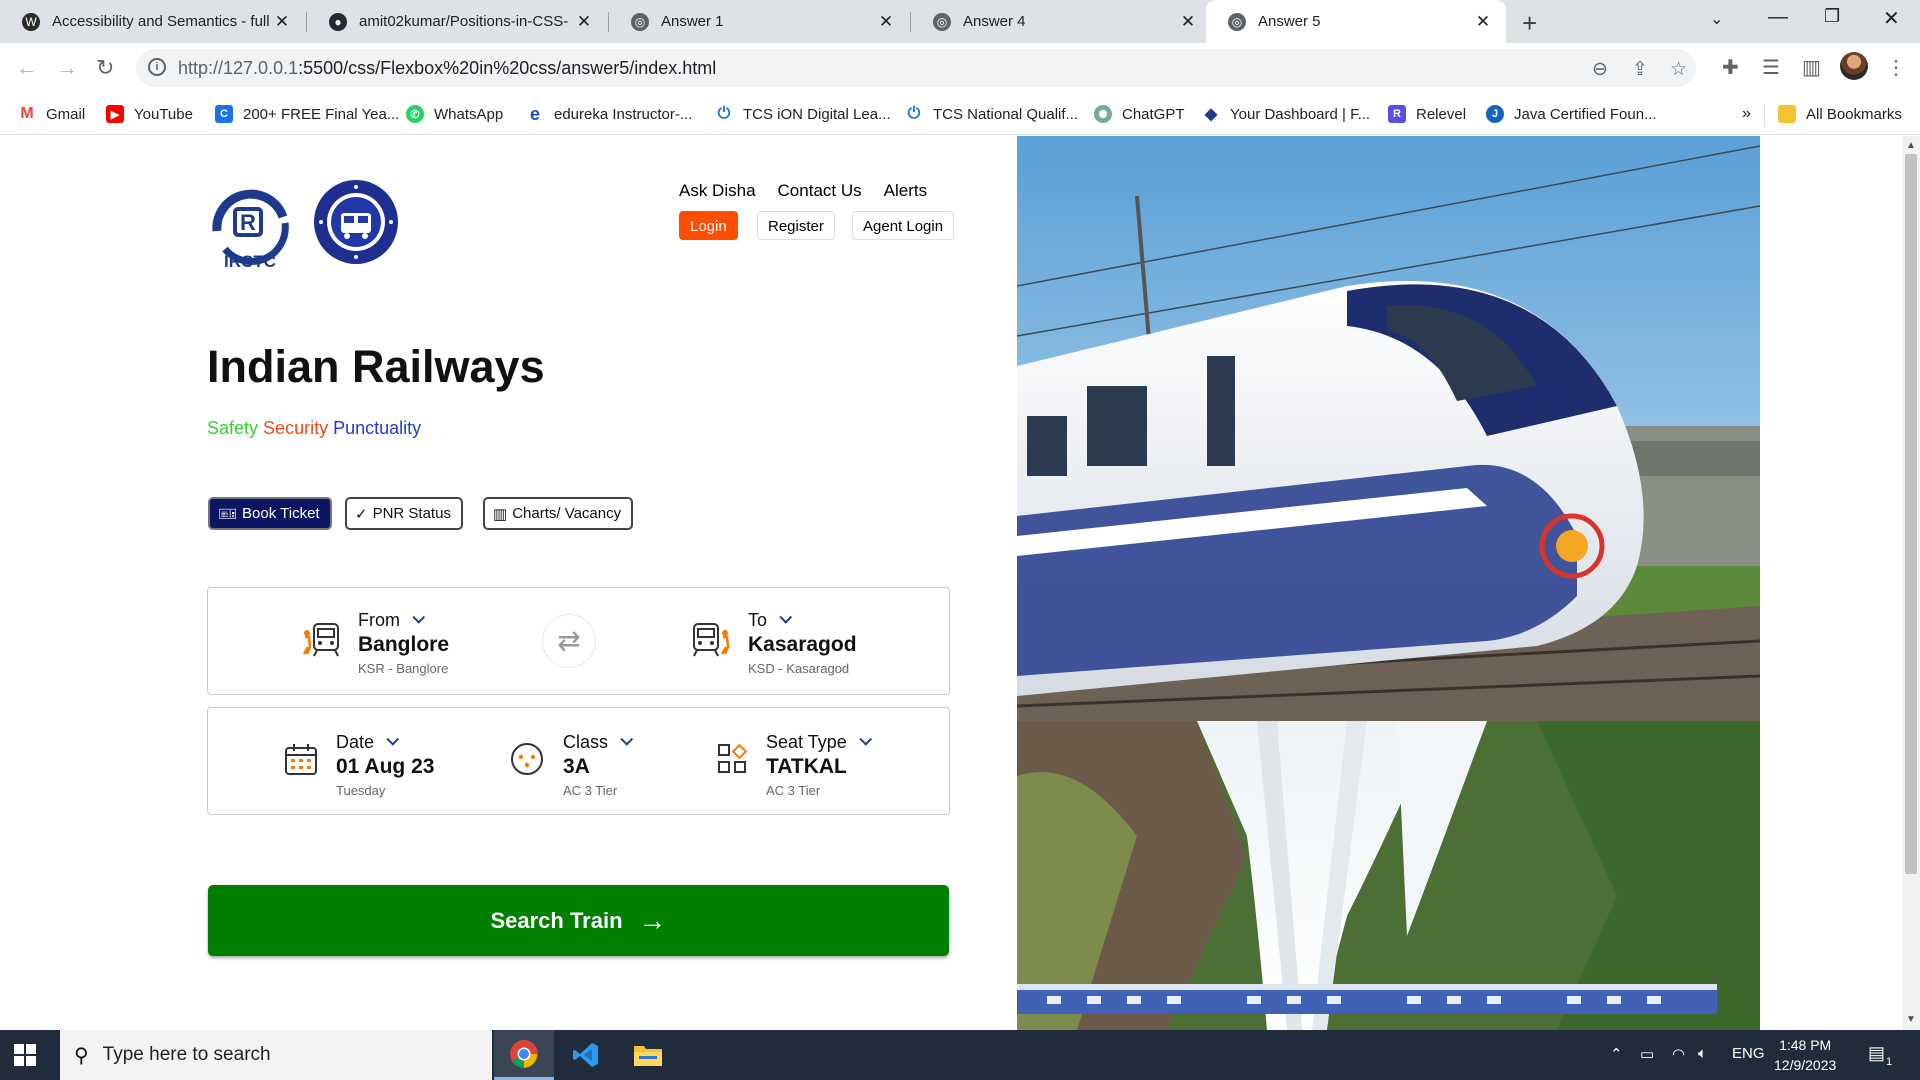  What do you see at coordinates (149, 114) in the screenshot?
I see `bookmark-youtube: ▶ YouTube` at bounding box center [149, 114].